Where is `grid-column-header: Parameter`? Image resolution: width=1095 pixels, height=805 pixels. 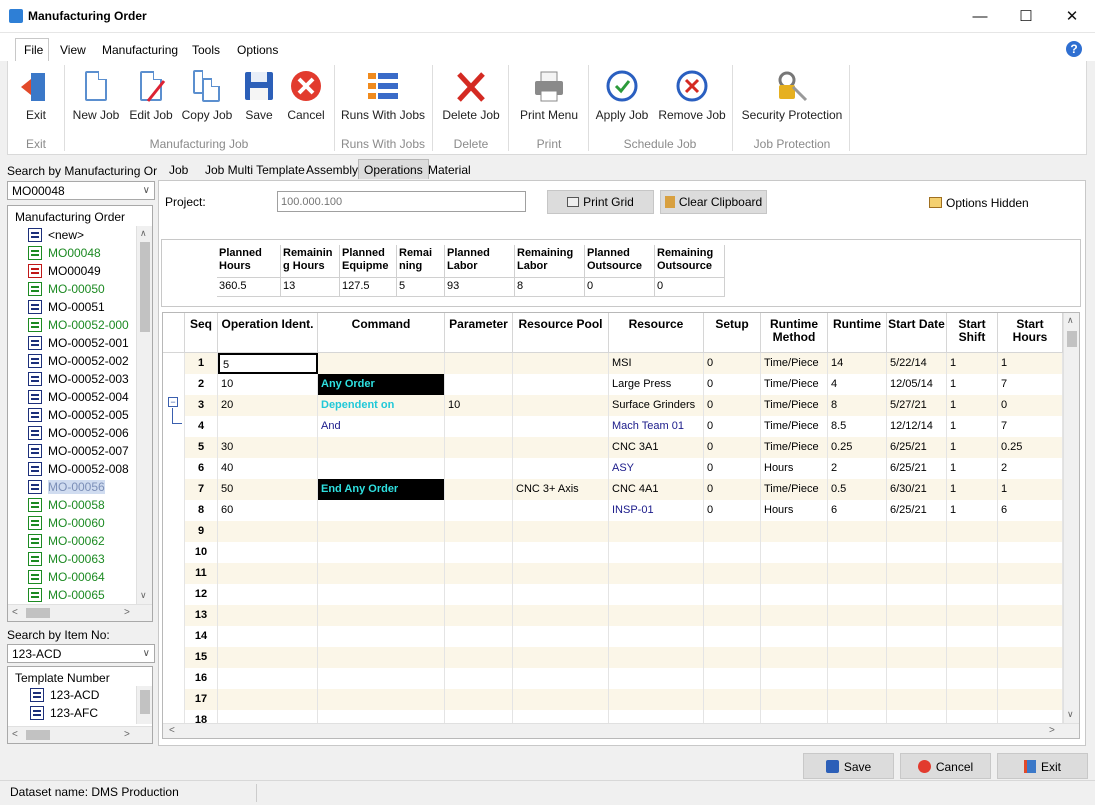 grid-column-header: Parameter is located at coordinates (479, 333).